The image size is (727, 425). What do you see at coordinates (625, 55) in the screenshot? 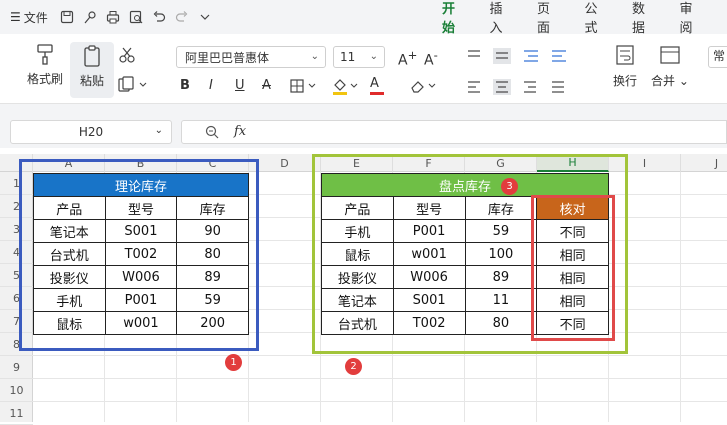
I see `wrap-icon` at bounding box center [625, 55].